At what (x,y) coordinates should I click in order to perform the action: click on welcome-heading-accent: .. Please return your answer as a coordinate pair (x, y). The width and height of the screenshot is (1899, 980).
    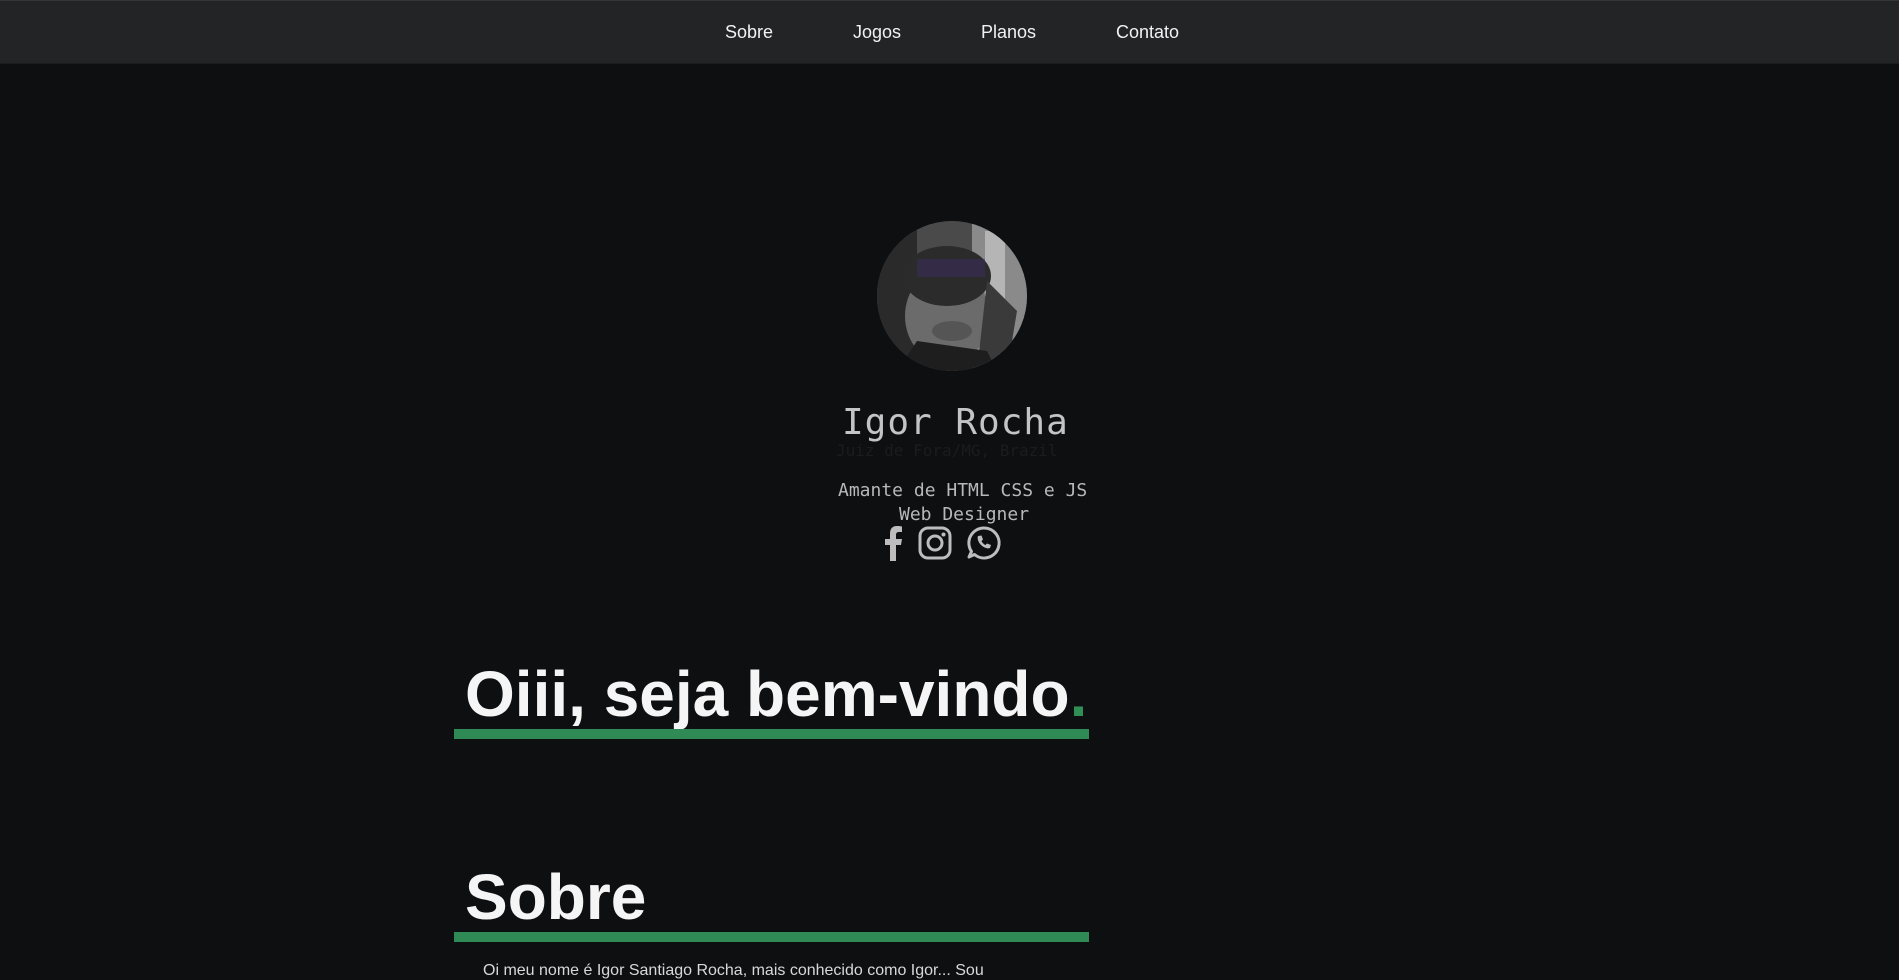
    Looking at the image, I should click on (1078, 694).